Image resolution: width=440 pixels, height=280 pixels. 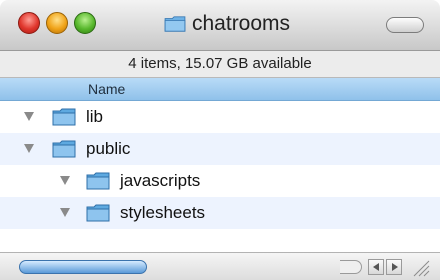 What do you see at coordinates (160, 180) in the screenshot?
I see `list-item-label: javascripts` at bounding box center [160, 180].